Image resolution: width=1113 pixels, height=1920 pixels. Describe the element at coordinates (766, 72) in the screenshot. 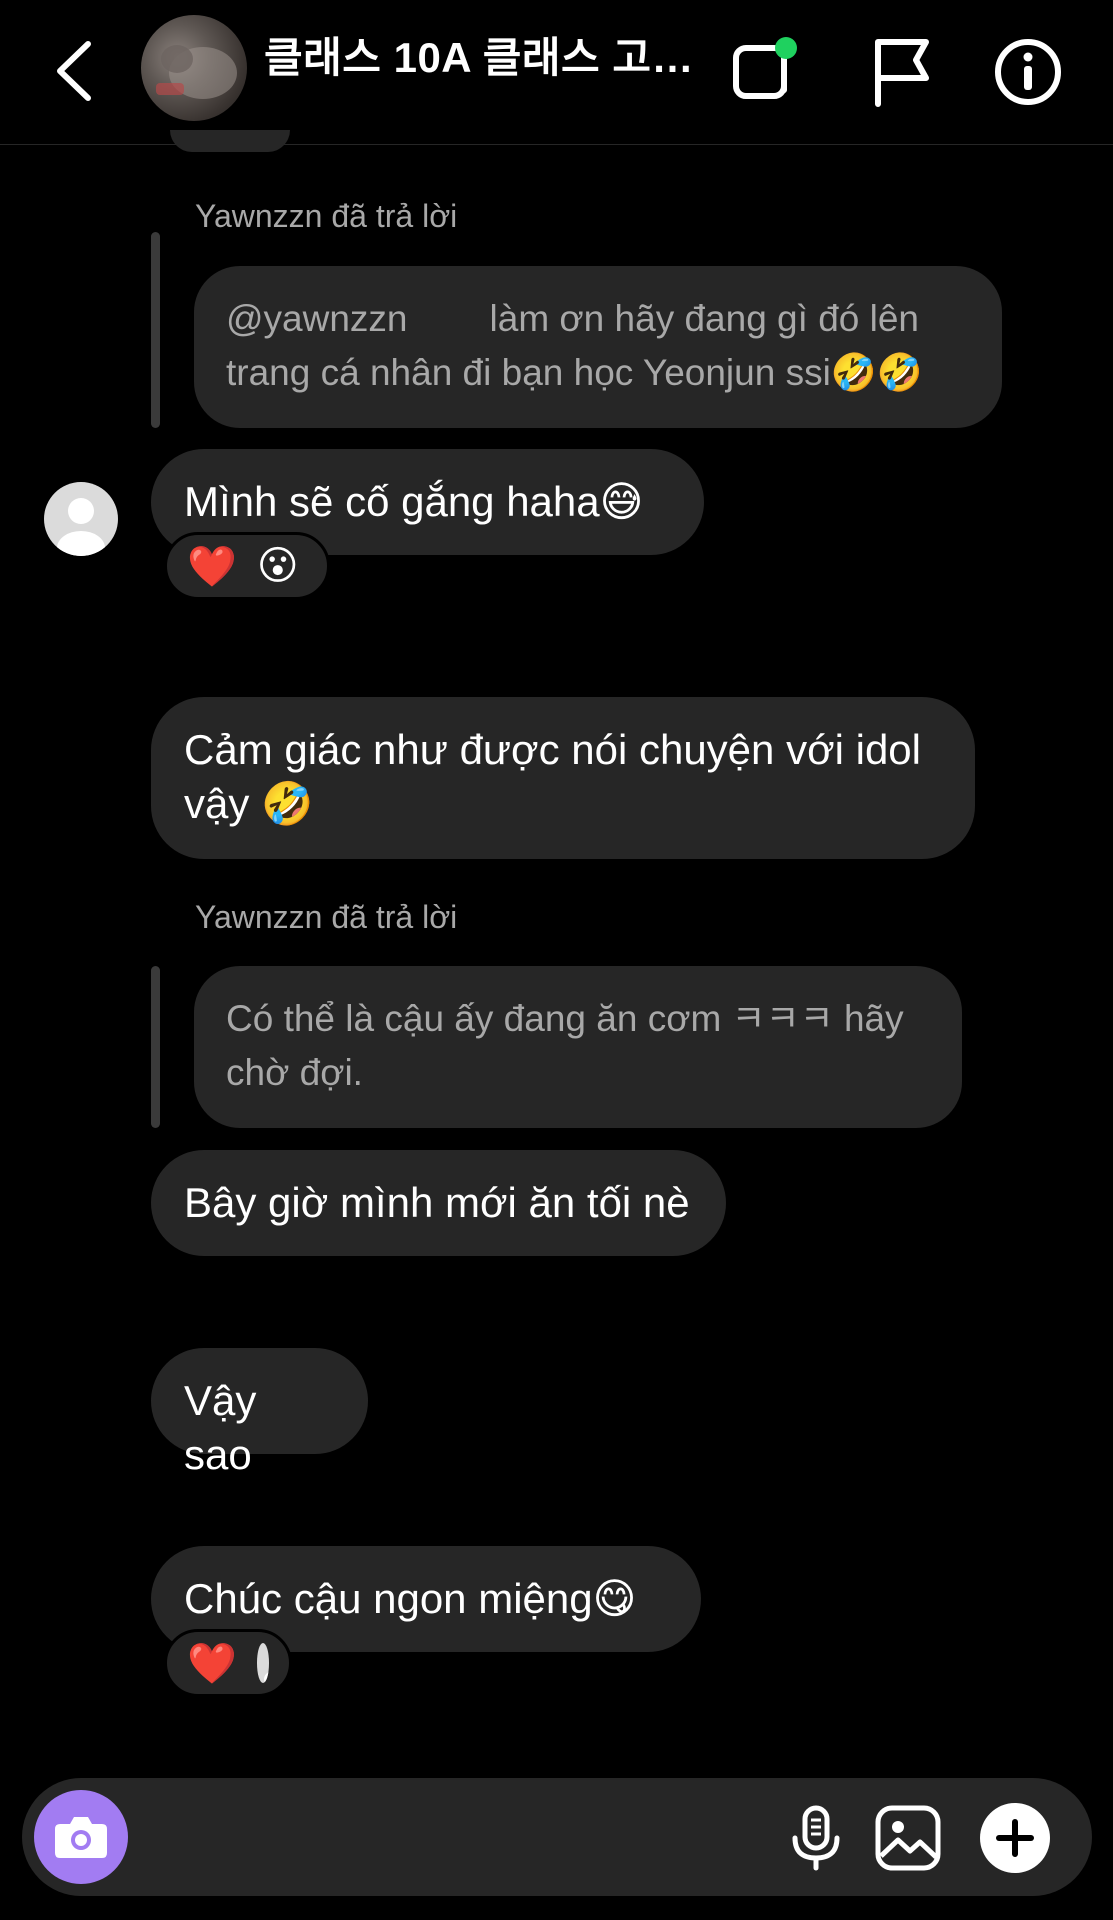

I see `video-call-icon` at that location.